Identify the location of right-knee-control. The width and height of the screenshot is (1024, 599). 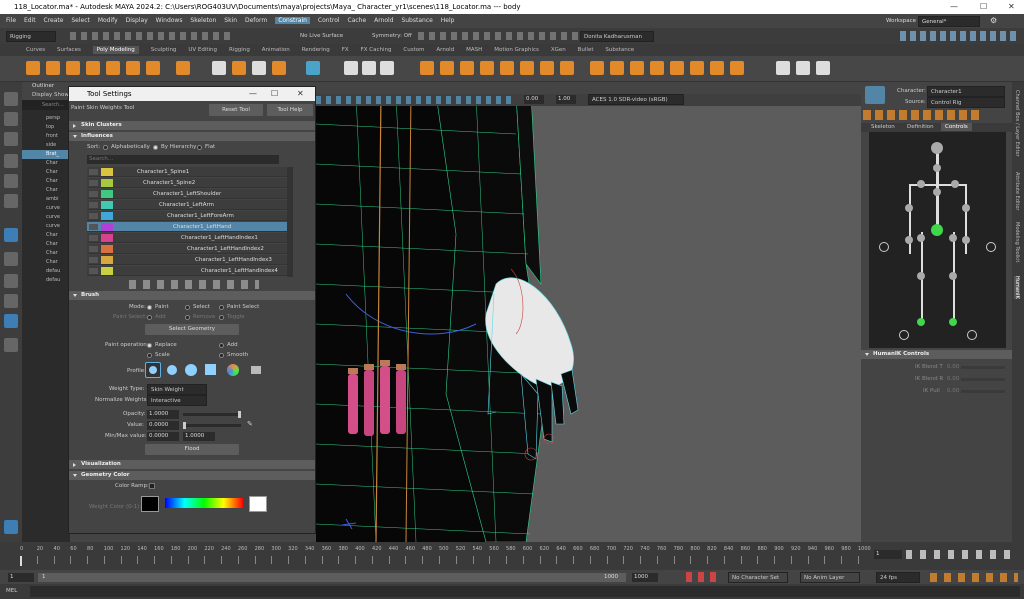
(953, 276).